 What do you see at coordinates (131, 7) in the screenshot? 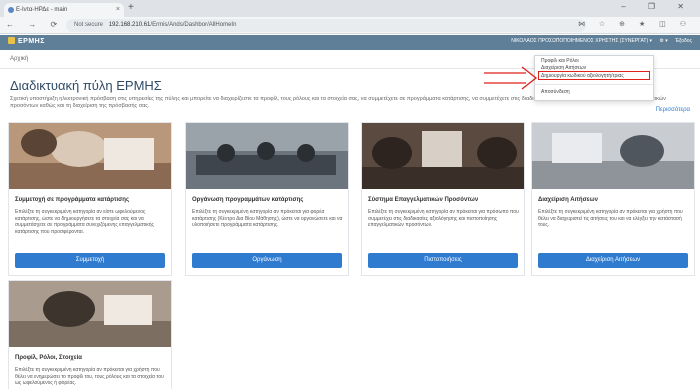
I see `new-tab-button: +` at bounding box center [131, 7].